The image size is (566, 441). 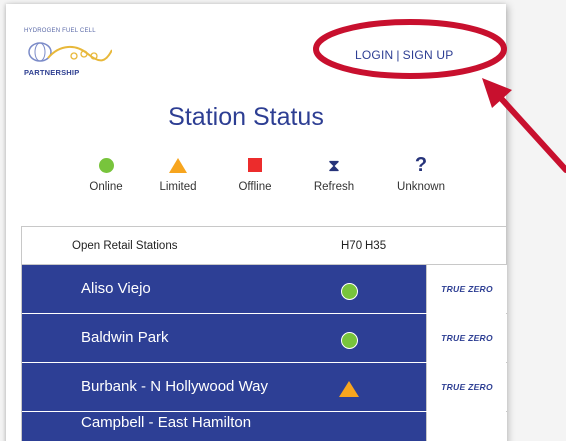 I want to click on legend-online: Online, so click(x=106, y=173).